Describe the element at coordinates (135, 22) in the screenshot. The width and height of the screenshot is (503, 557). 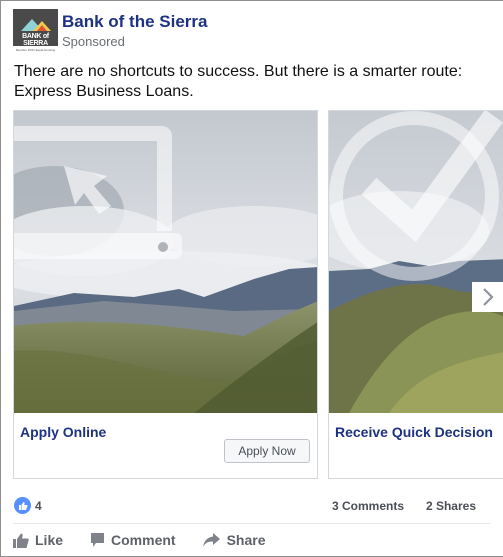
I see `page-name-link: Bank of the Sierra` at that location.